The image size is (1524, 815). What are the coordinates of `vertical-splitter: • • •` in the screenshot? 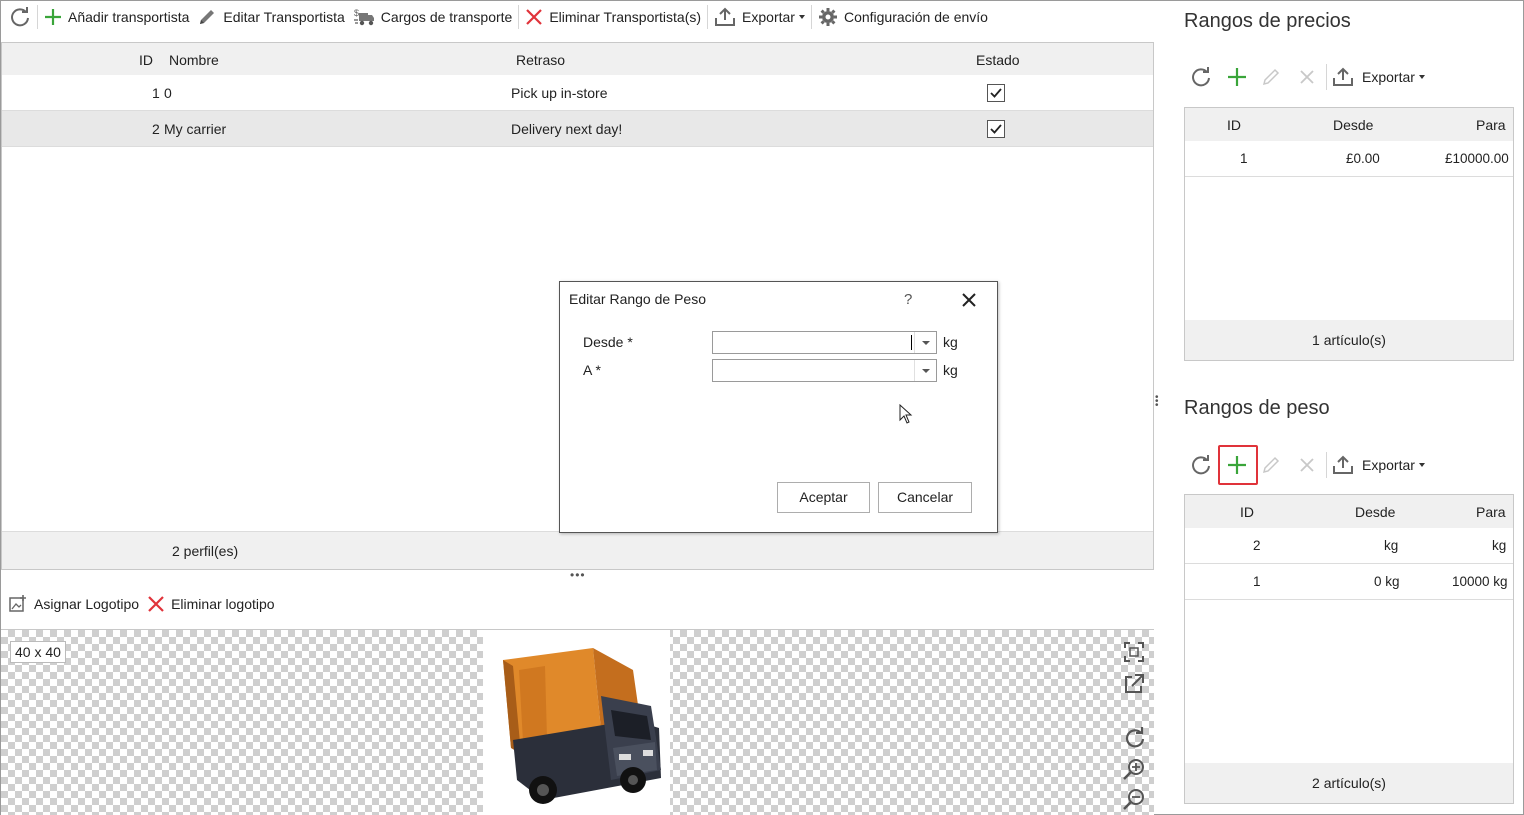 It's located at (1157, 402).